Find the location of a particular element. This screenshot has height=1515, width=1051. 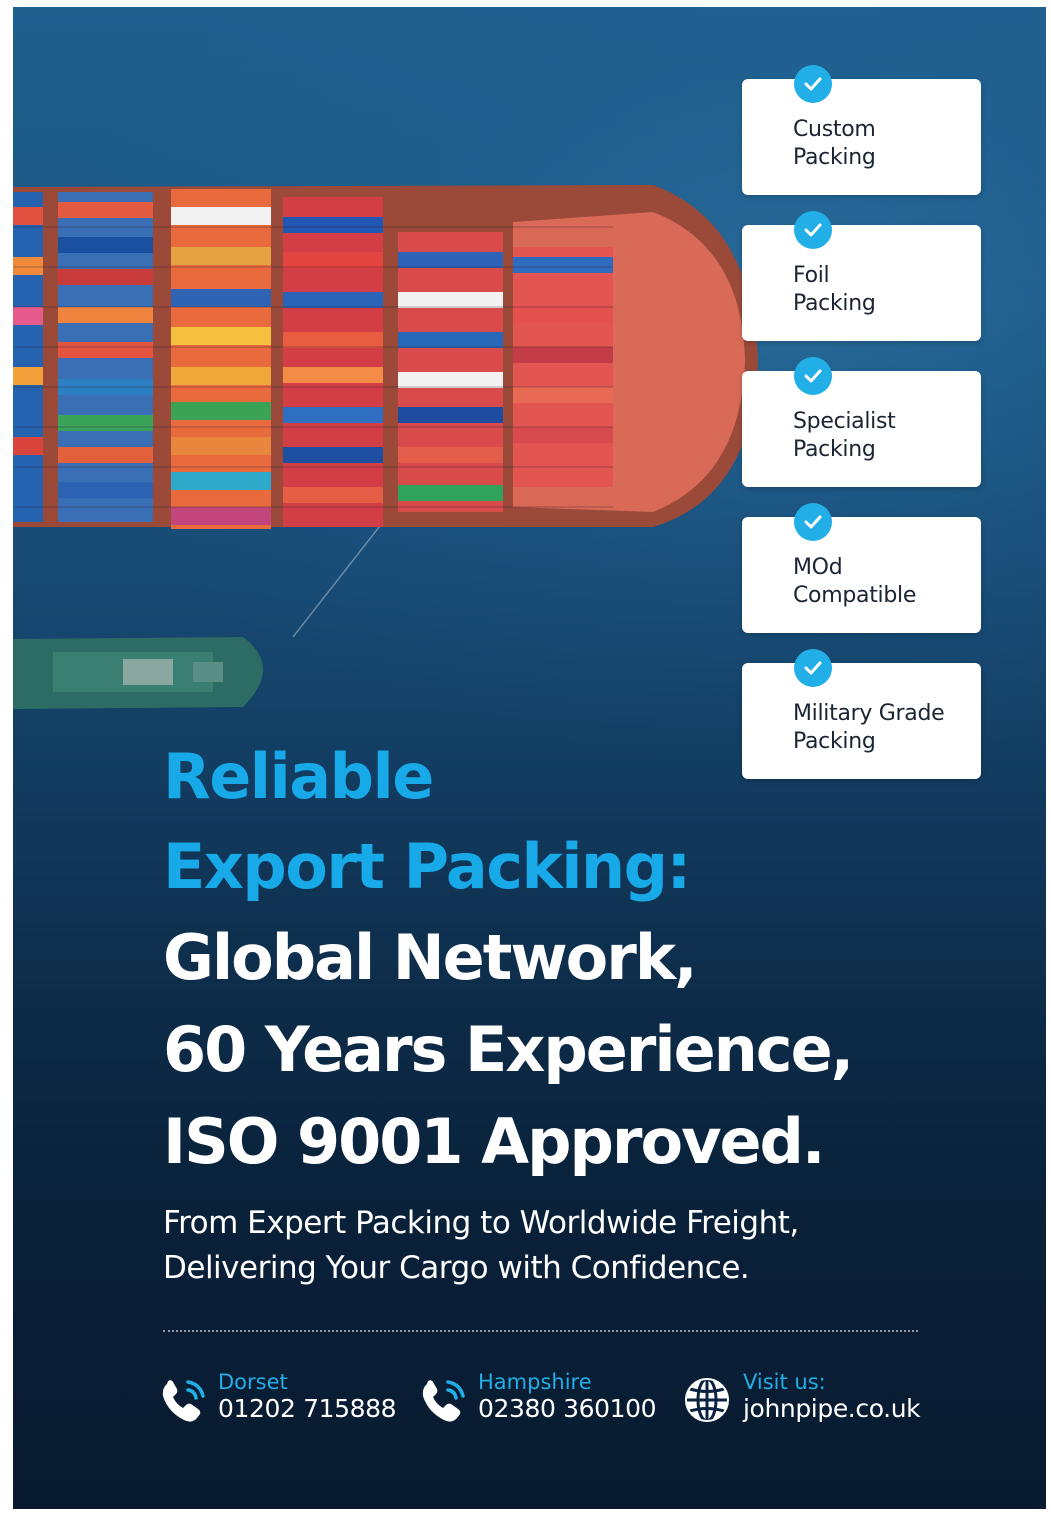

website-link: johnpipe.co.uk is located at coordinates (832, 1408).